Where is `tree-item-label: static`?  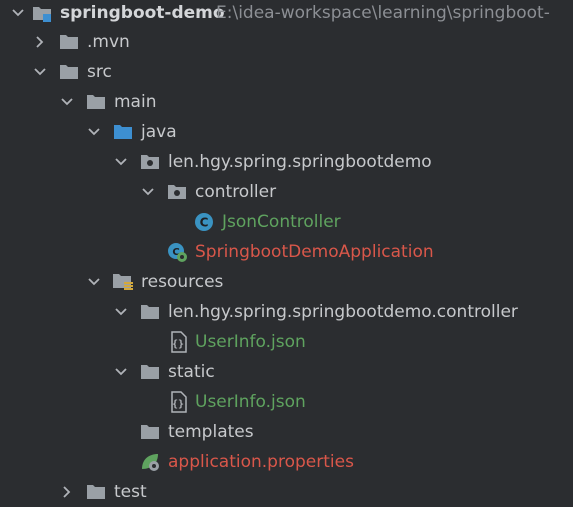
tree-item-label: static is located at coordinates (191, 372).